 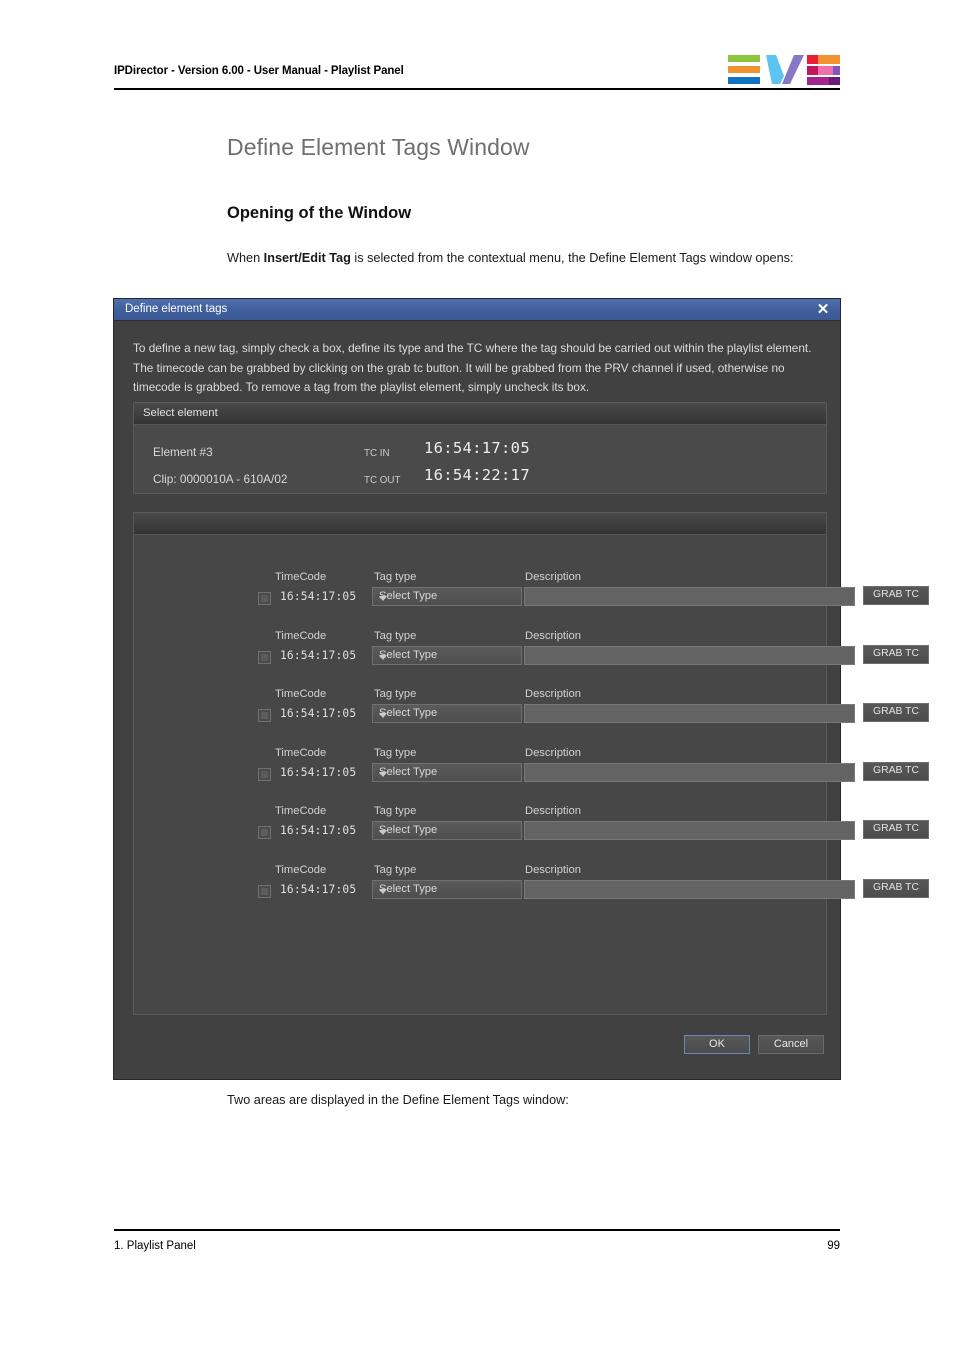 What do you see at coordinates (382, 480) in the screenshot?
I see `tc-out-label: TC OUT` at bounding box center [382, 480].